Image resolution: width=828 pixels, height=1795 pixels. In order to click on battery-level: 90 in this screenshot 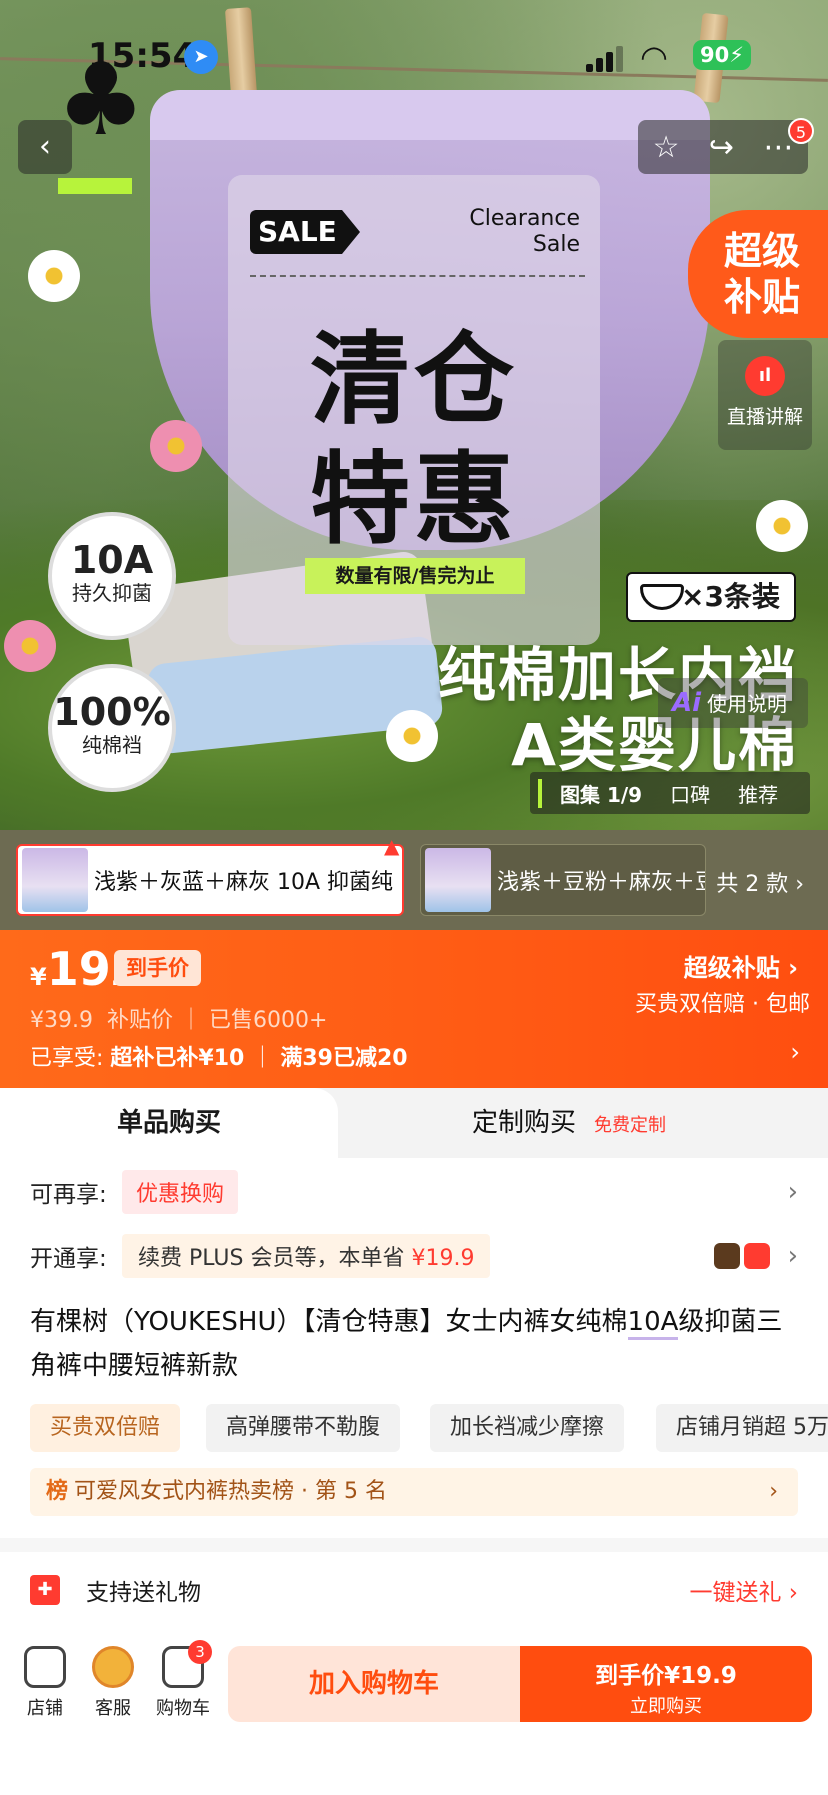, I will do `click(715, 55)`.